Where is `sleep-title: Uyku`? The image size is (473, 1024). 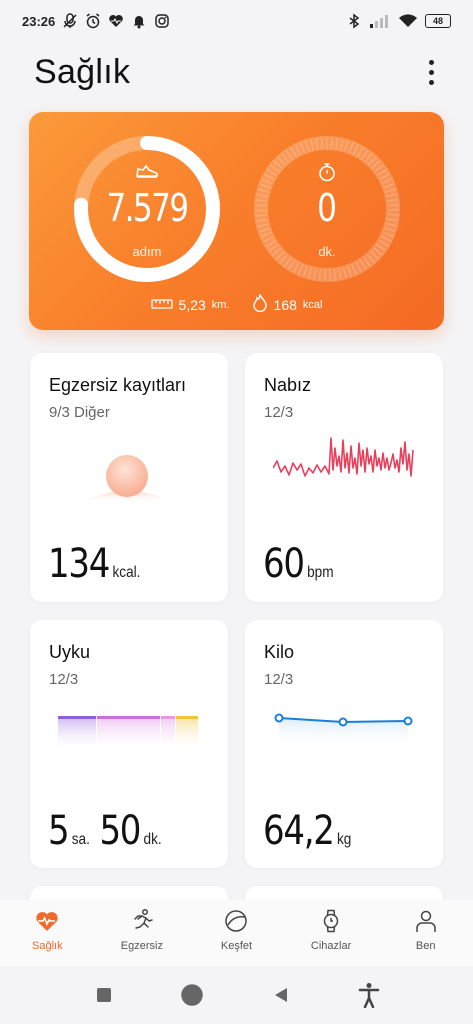 sleep-title: Uyku is located at coordinates (70, 652).